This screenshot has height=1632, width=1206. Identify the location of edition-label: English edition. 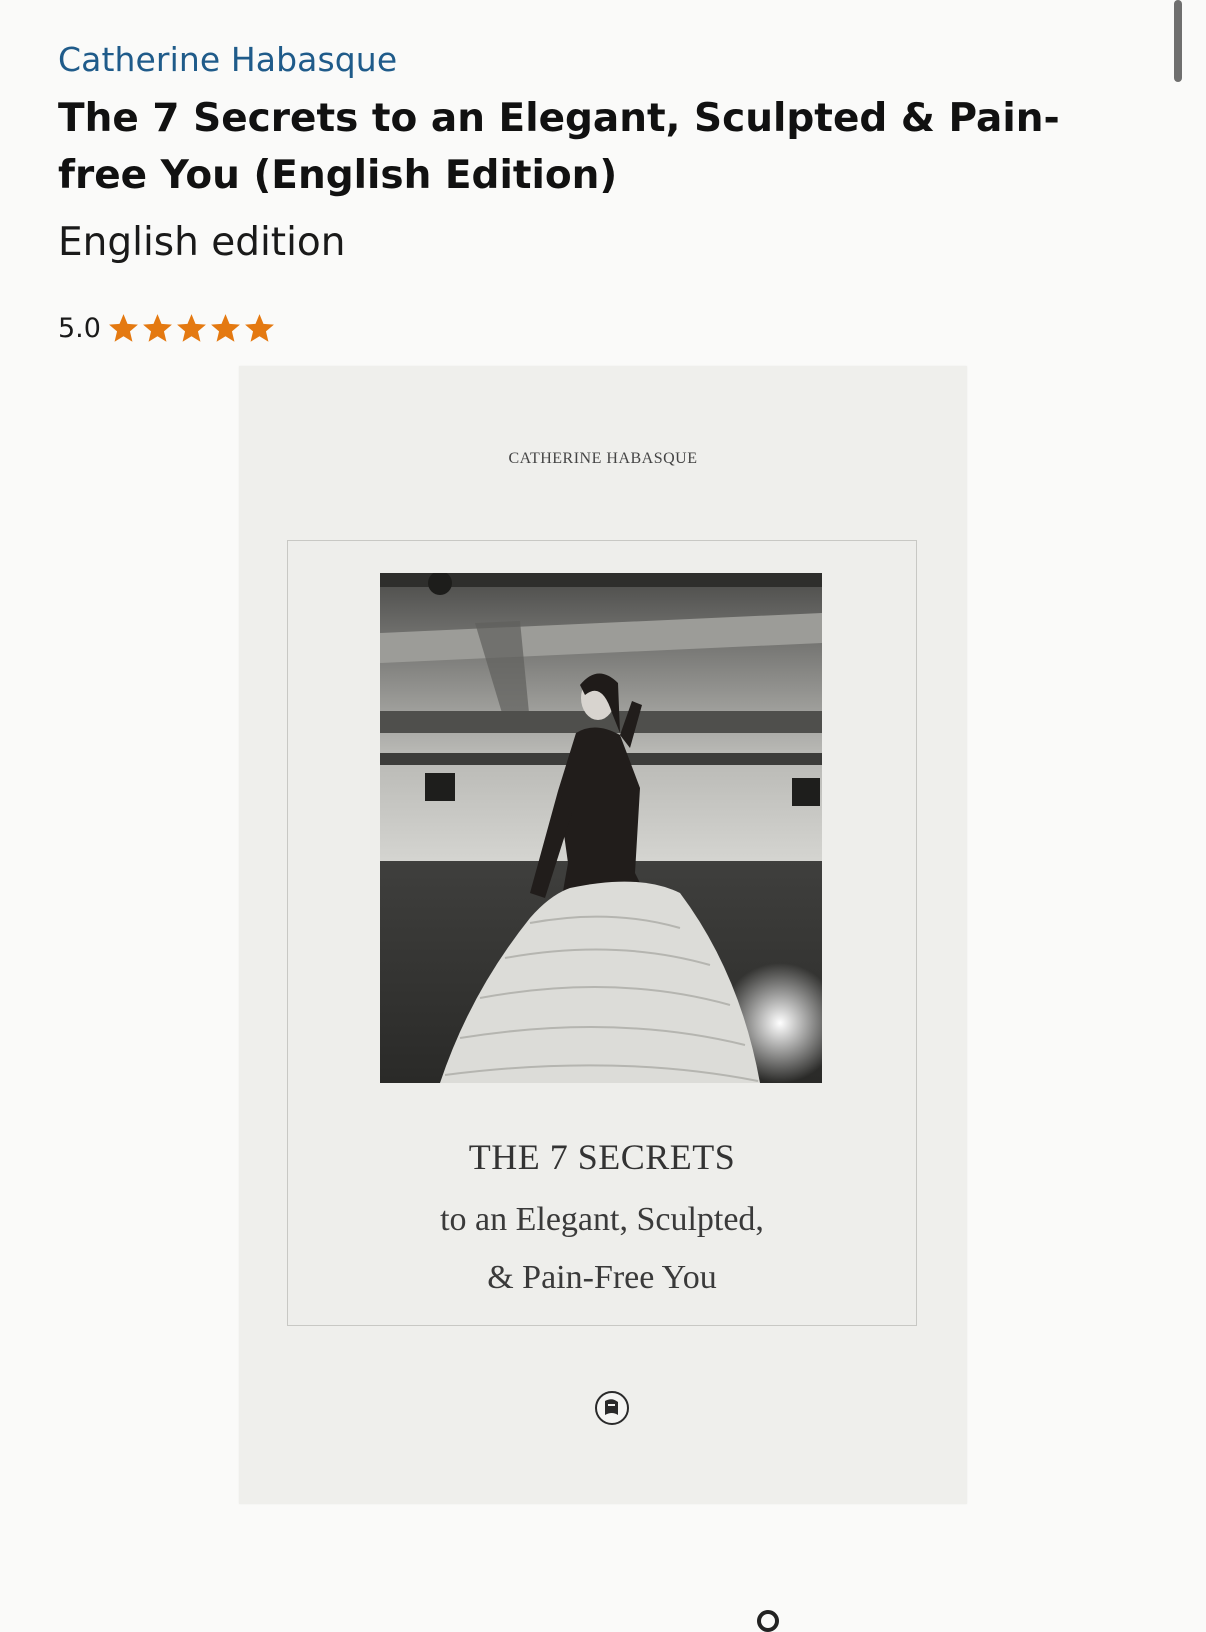
(202, 242).